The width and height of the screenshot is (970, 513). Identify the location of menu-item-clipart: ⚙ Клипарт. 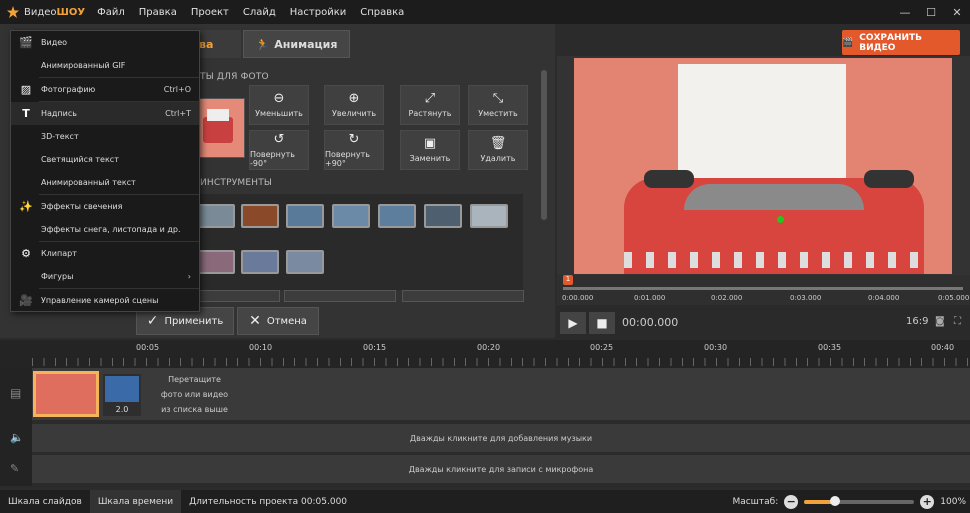
(105, 253).